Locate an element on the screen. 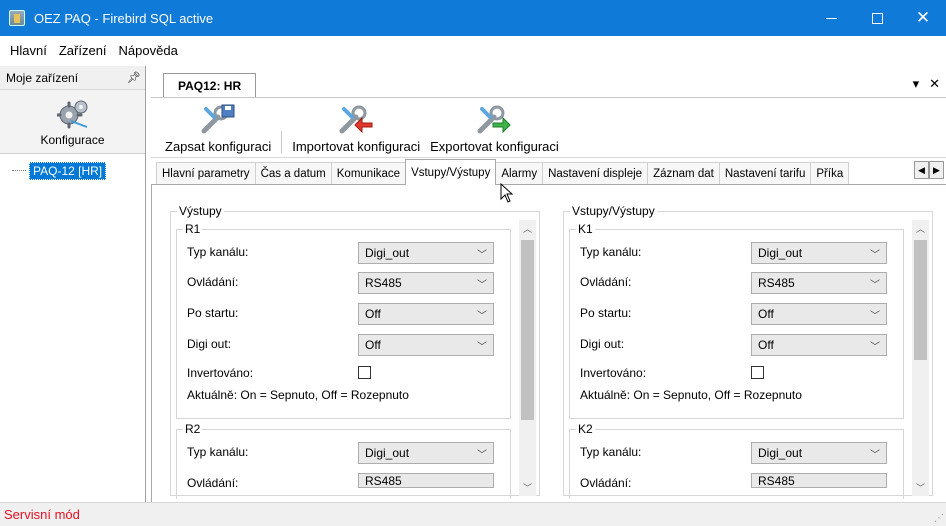 This screenshot has width=946, height=526. menu-bar: Hlavní Zařízení Nápověda is located at coordinates (473, 51).